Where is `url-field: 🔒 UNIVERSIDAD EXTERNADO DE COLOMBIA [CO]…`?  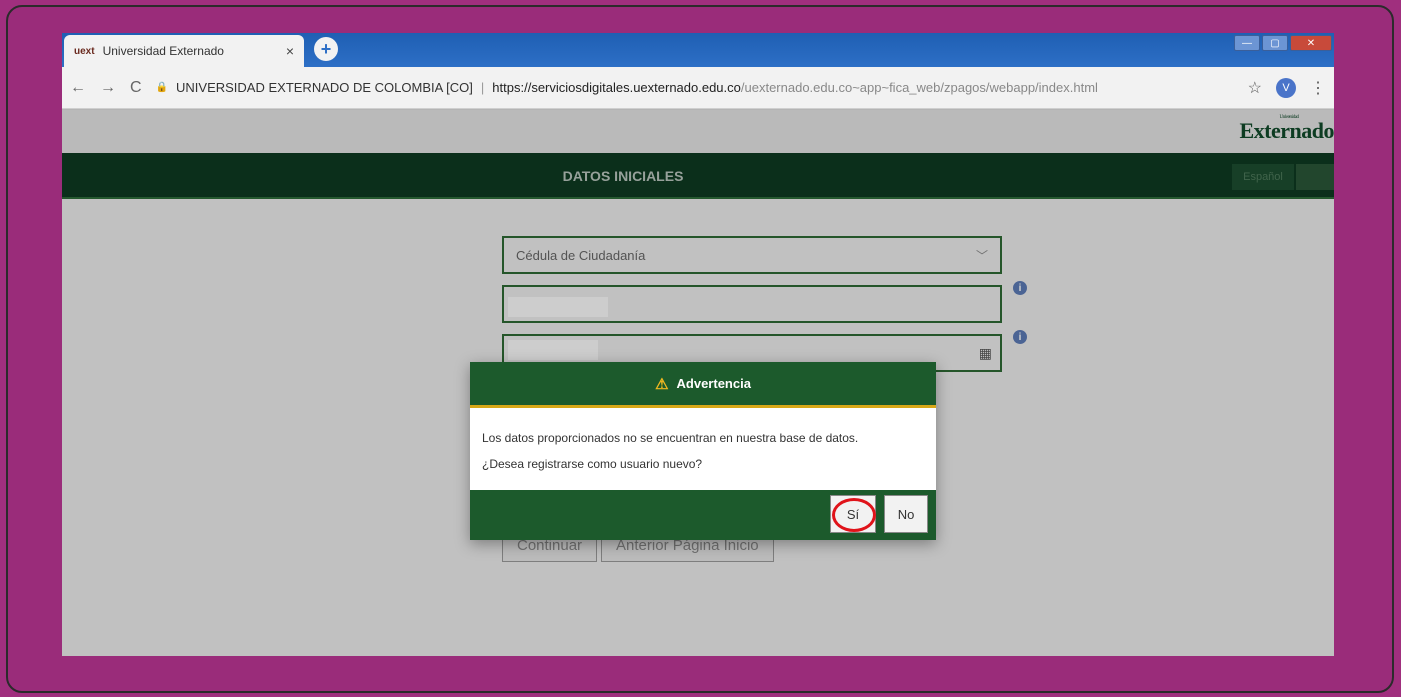
url-field: 🔒 UNIVERSIDAD EXTERNADO DE COLOMBIA [CO]… is located at coordinates (695, 87).